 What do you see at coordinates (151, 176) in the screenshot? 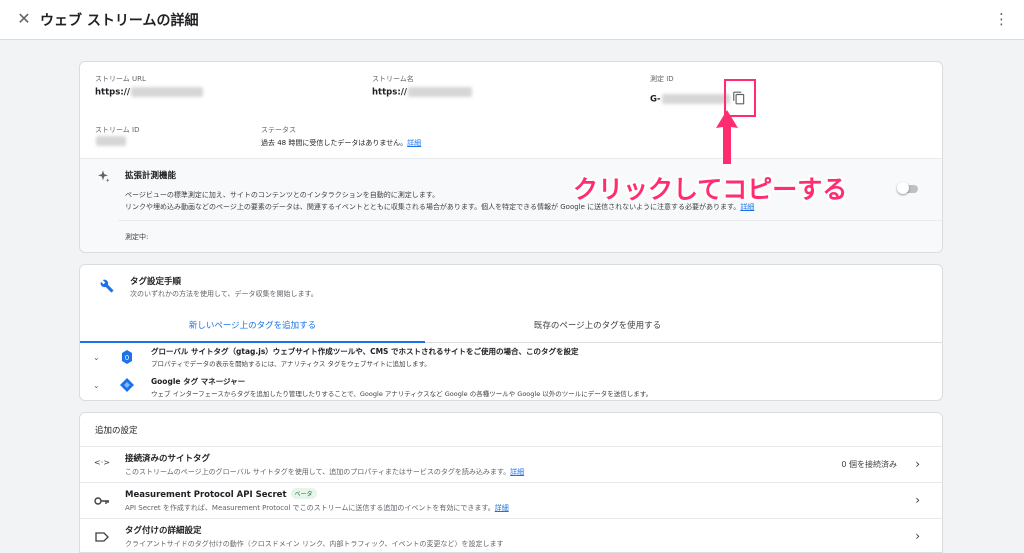
I see `enhanced-measurement-title: 拡張計測機能` at bounding box center [151, 176].